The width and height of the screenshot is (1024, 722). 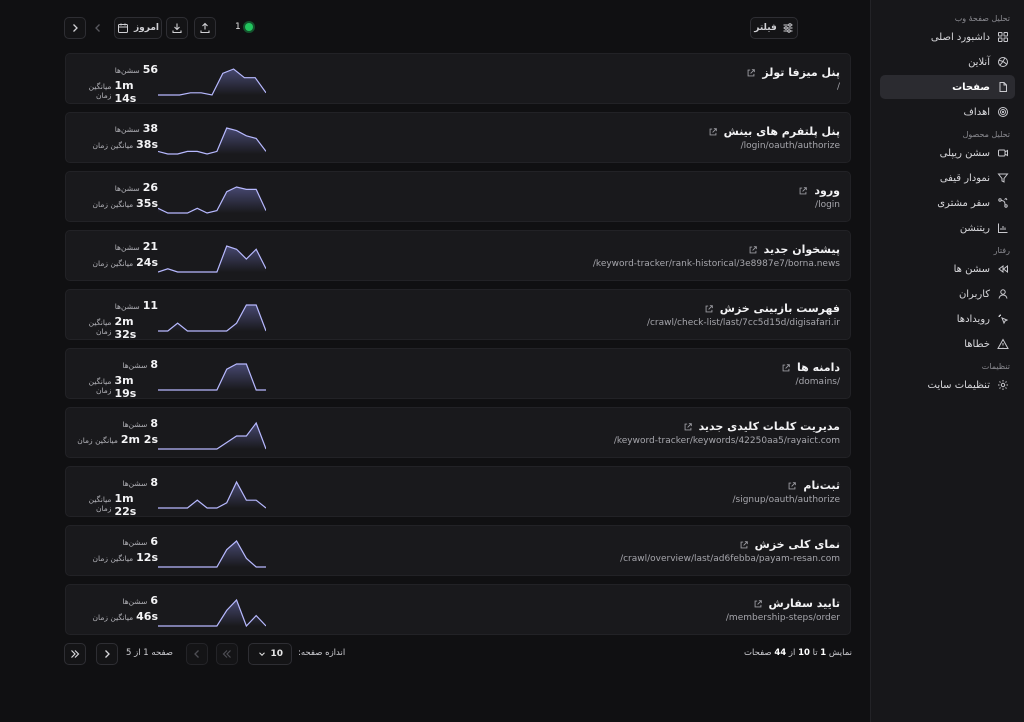 I want to click on chevron-right-icon, so click(x=75, y=28).